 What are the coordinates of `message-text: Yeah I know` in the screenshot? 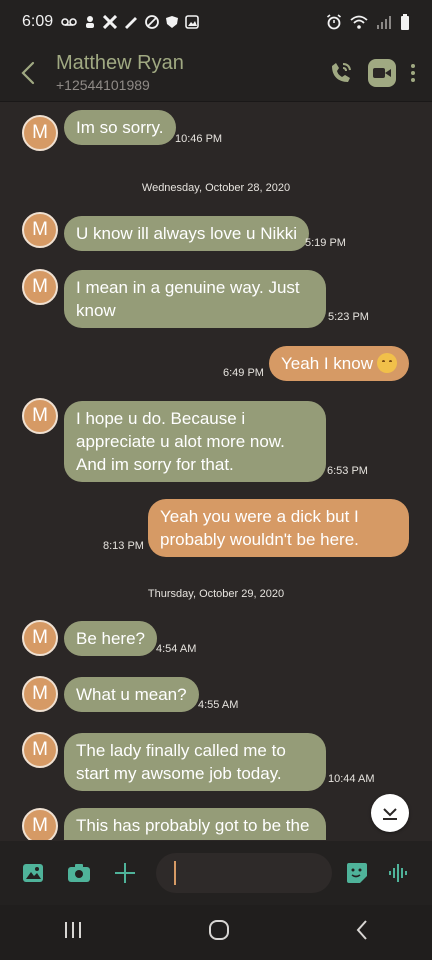 It's located at (327, 363).